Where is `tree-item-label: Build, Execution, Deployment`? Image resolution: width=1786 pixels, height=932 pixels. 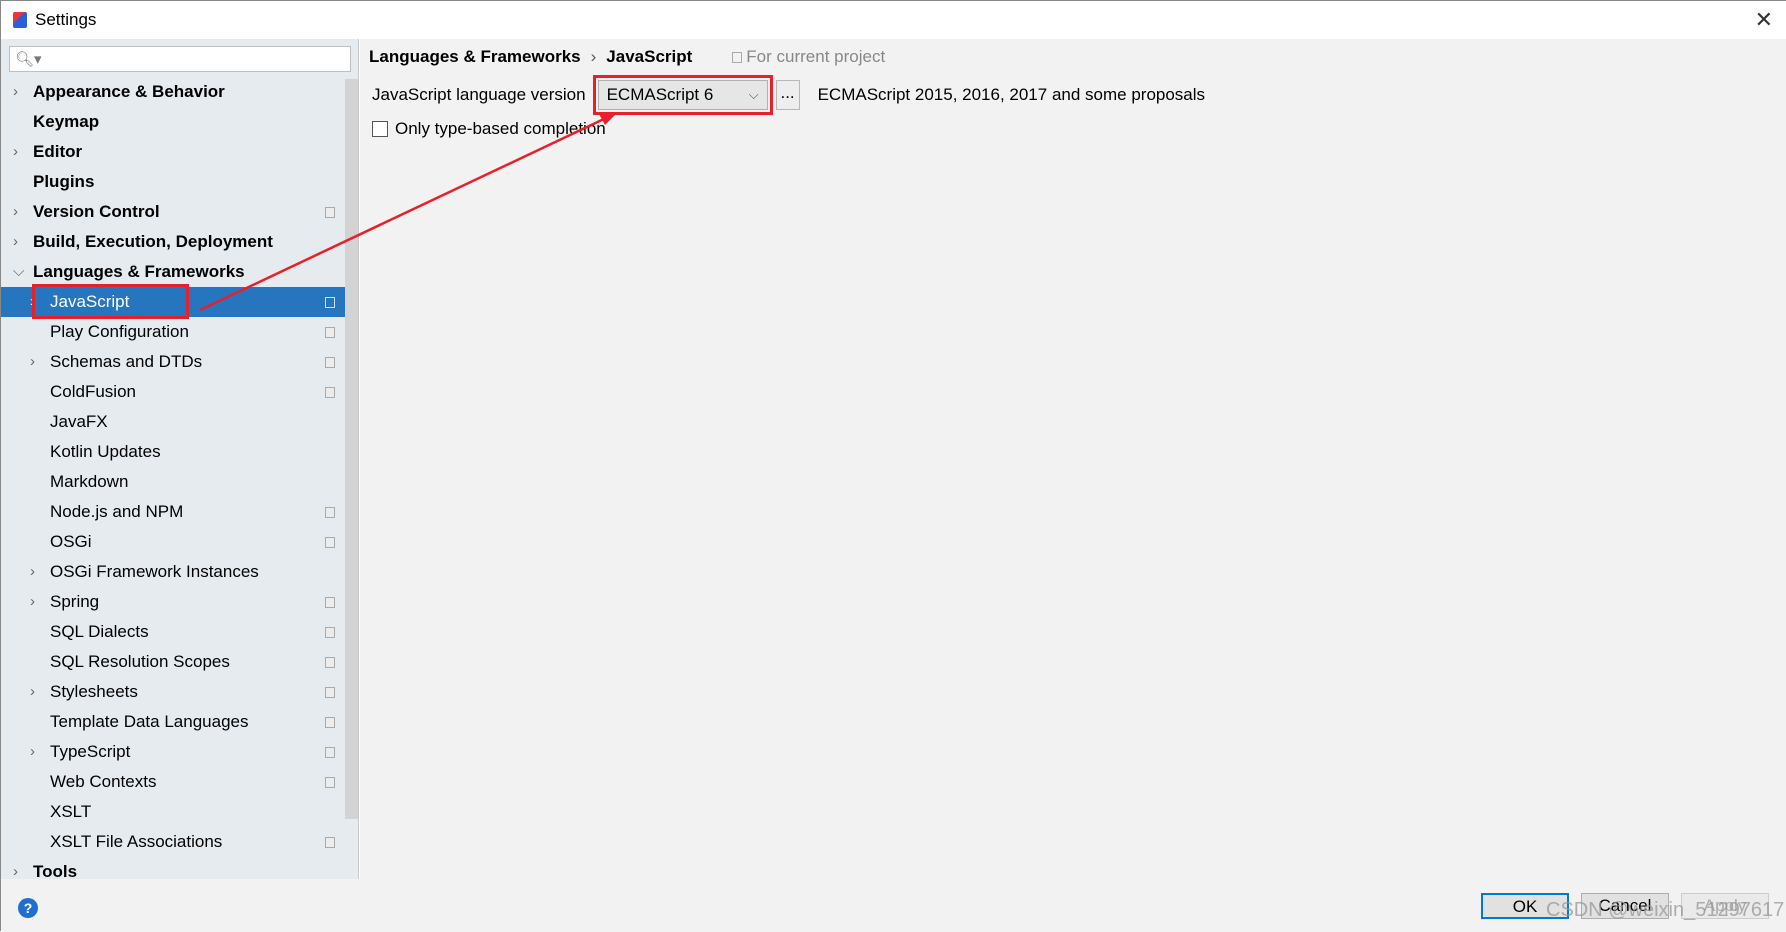 tree-item-label: Build, Execution, Deployment is located at coordinates (153, 241).